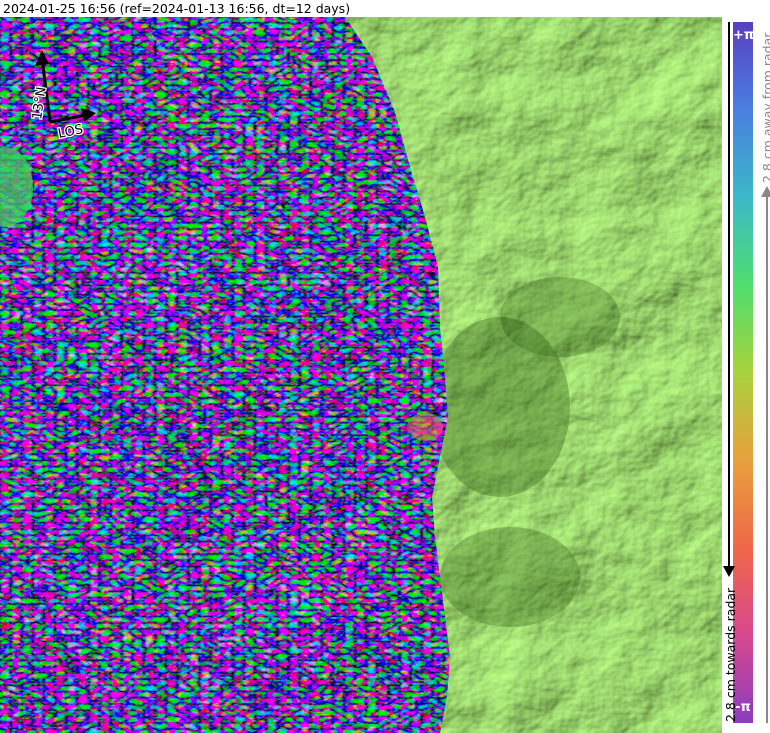 Image resolution: width=770 pixels, height=733 pixels. I want to click on arrow-down-icon, so click(729, 571).